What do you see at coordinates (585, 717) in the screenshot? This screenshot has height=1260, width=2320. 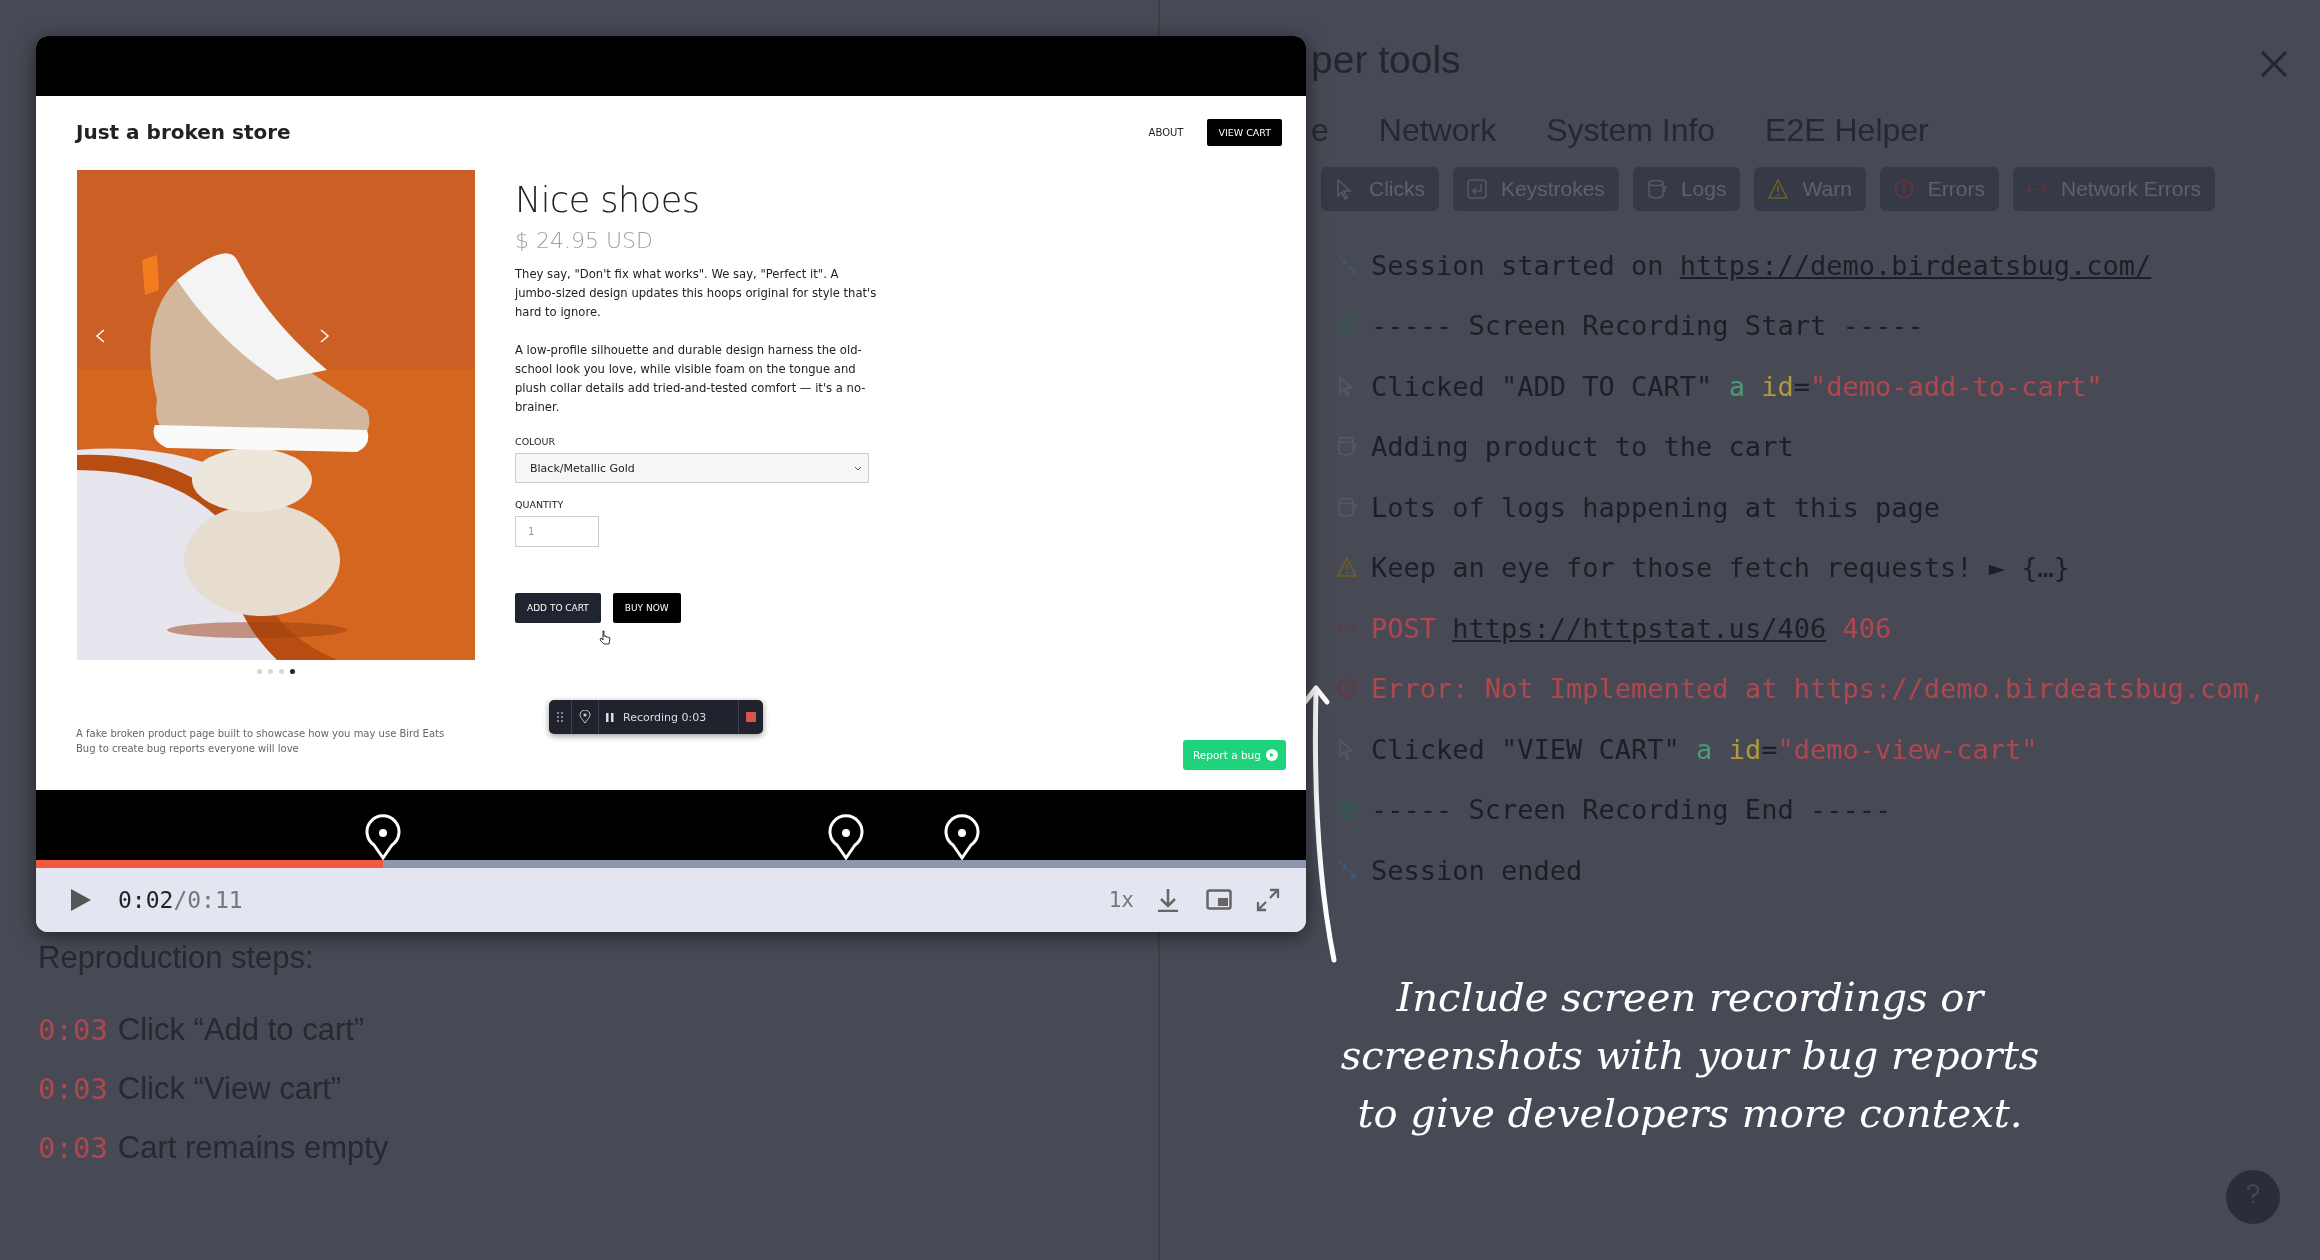 I see `pin-icon` at bounding box center [585, 717].